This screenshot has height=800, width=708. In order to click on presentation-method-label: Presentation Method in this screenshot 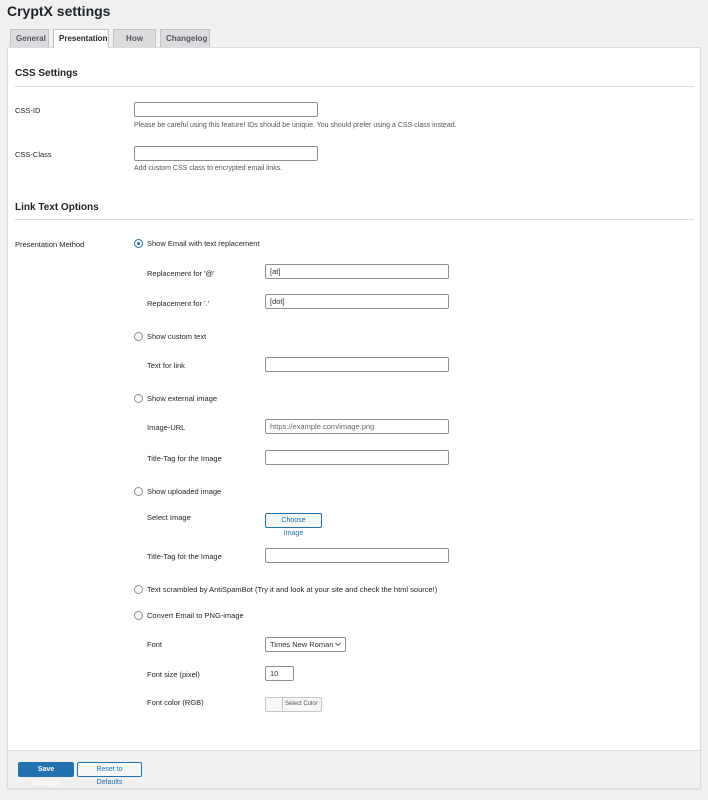, I will do `click(50, 244)`.